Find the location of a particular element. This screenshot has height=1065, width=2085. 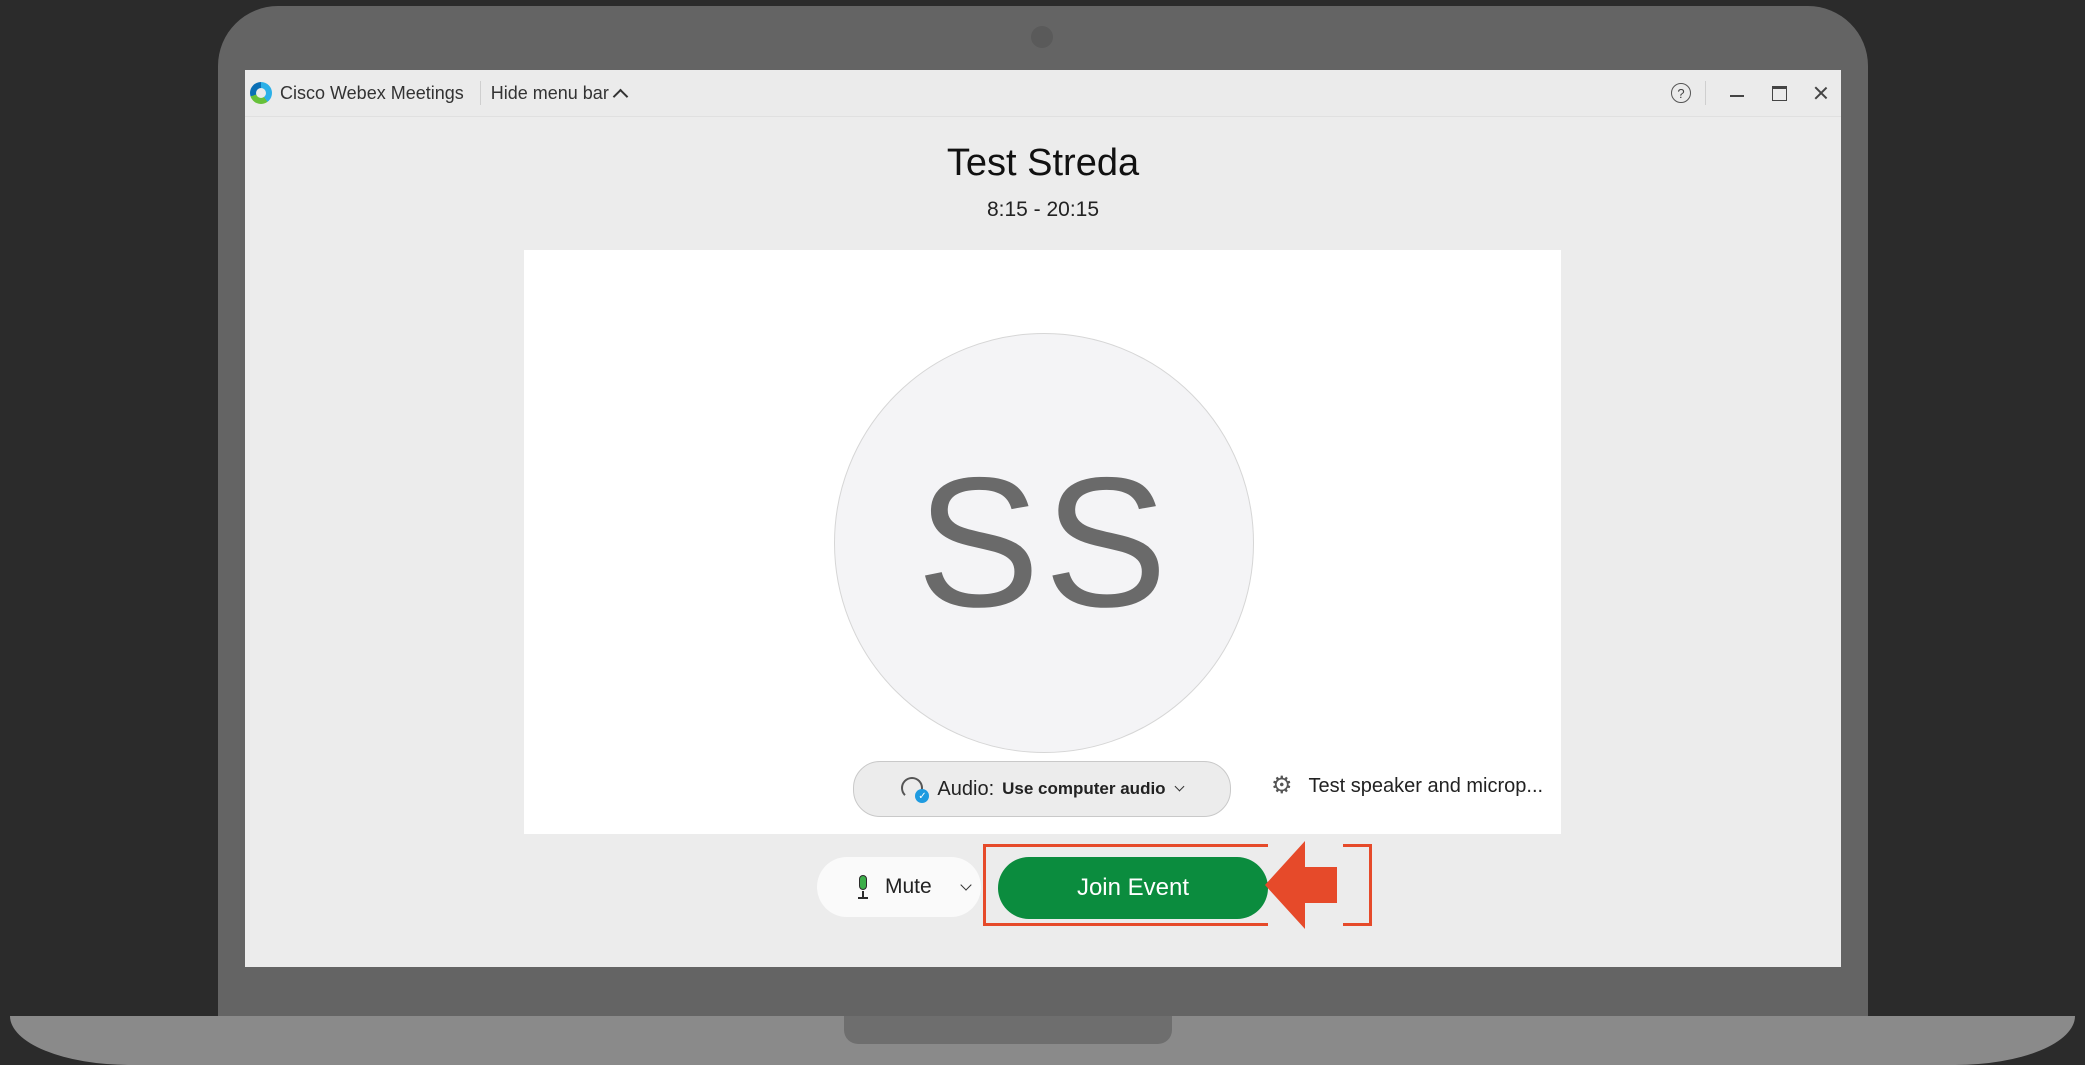

audio-label: Audio: is located at coordinates (966, 788).